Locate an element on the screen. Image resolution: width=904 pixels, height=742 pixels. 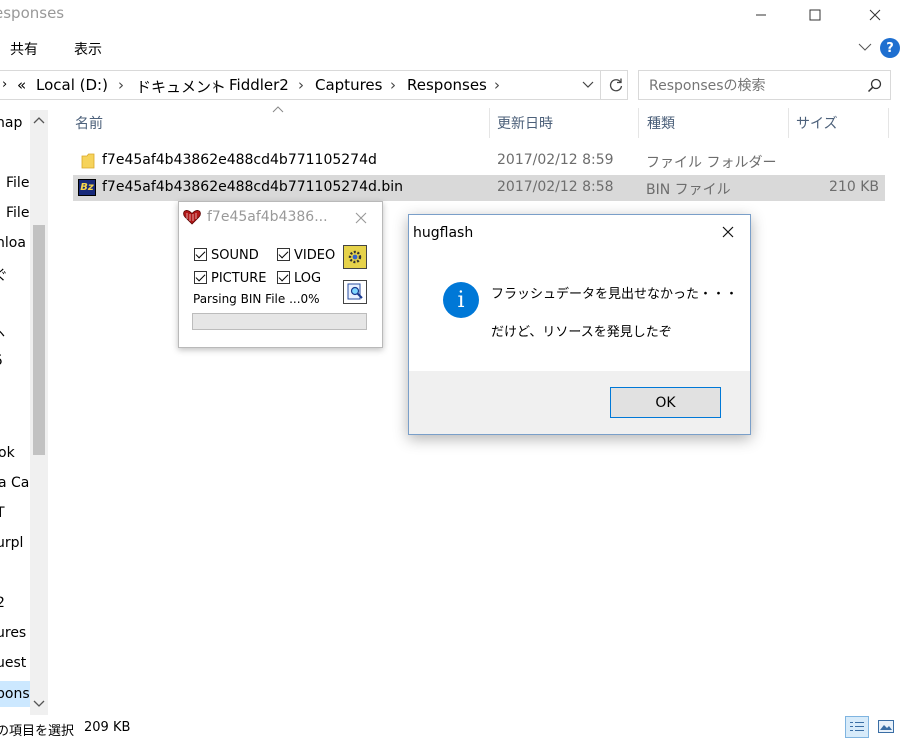
sidebar-item: T is located at coordinates (2, 513).